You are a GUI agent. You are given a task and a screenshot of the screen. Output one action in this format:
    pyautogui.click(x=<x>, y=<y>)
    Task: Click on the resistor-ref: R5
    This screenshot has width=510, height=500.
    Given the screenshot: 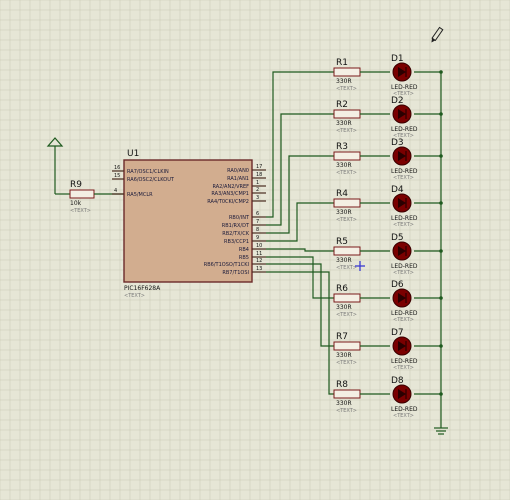 What is the action you would take?
    pyautogui.click(x=342, y=242)
    